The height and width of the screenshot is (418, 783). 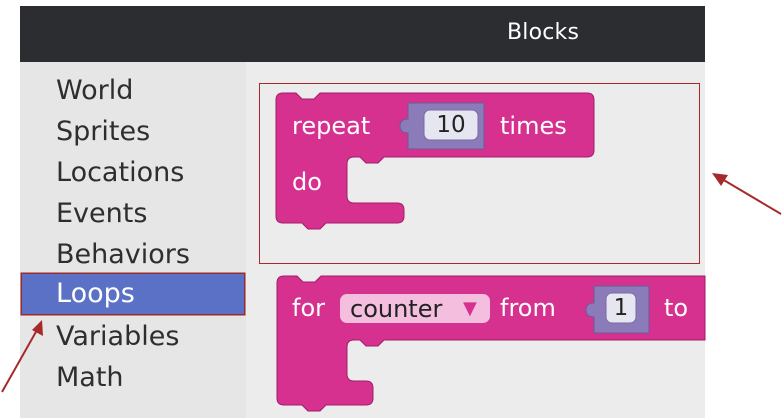 I want to click on for-from-label: from, so click(x=528, y=308).